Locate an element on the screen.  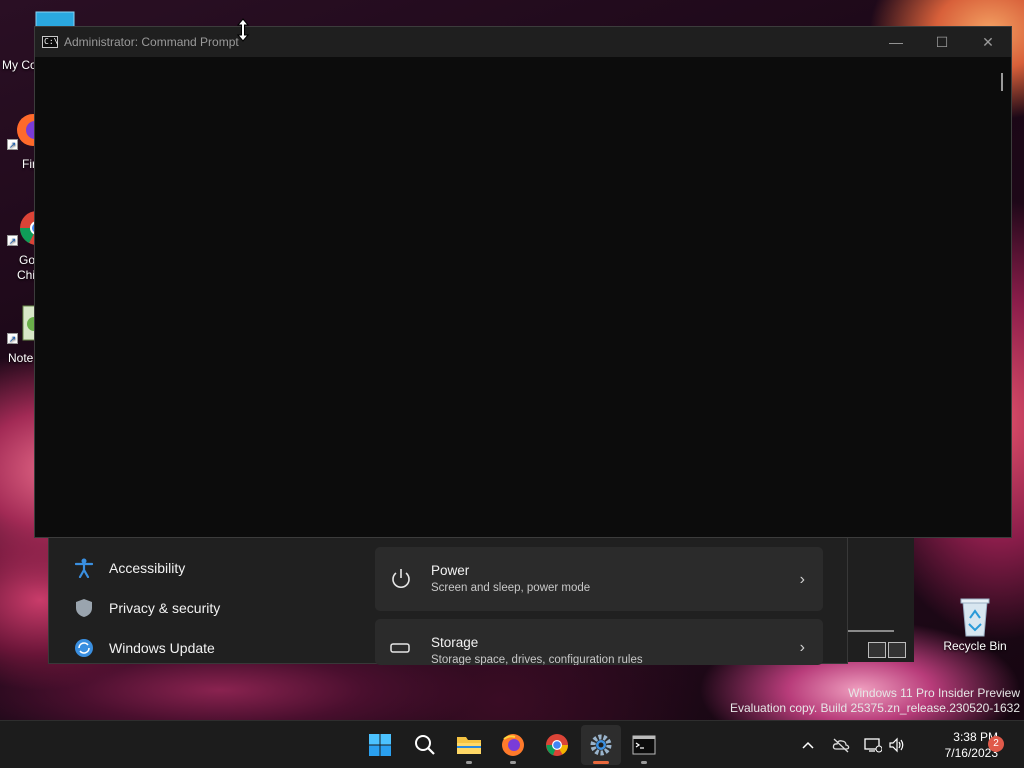
start-icon is located at coordinates (380, 745).